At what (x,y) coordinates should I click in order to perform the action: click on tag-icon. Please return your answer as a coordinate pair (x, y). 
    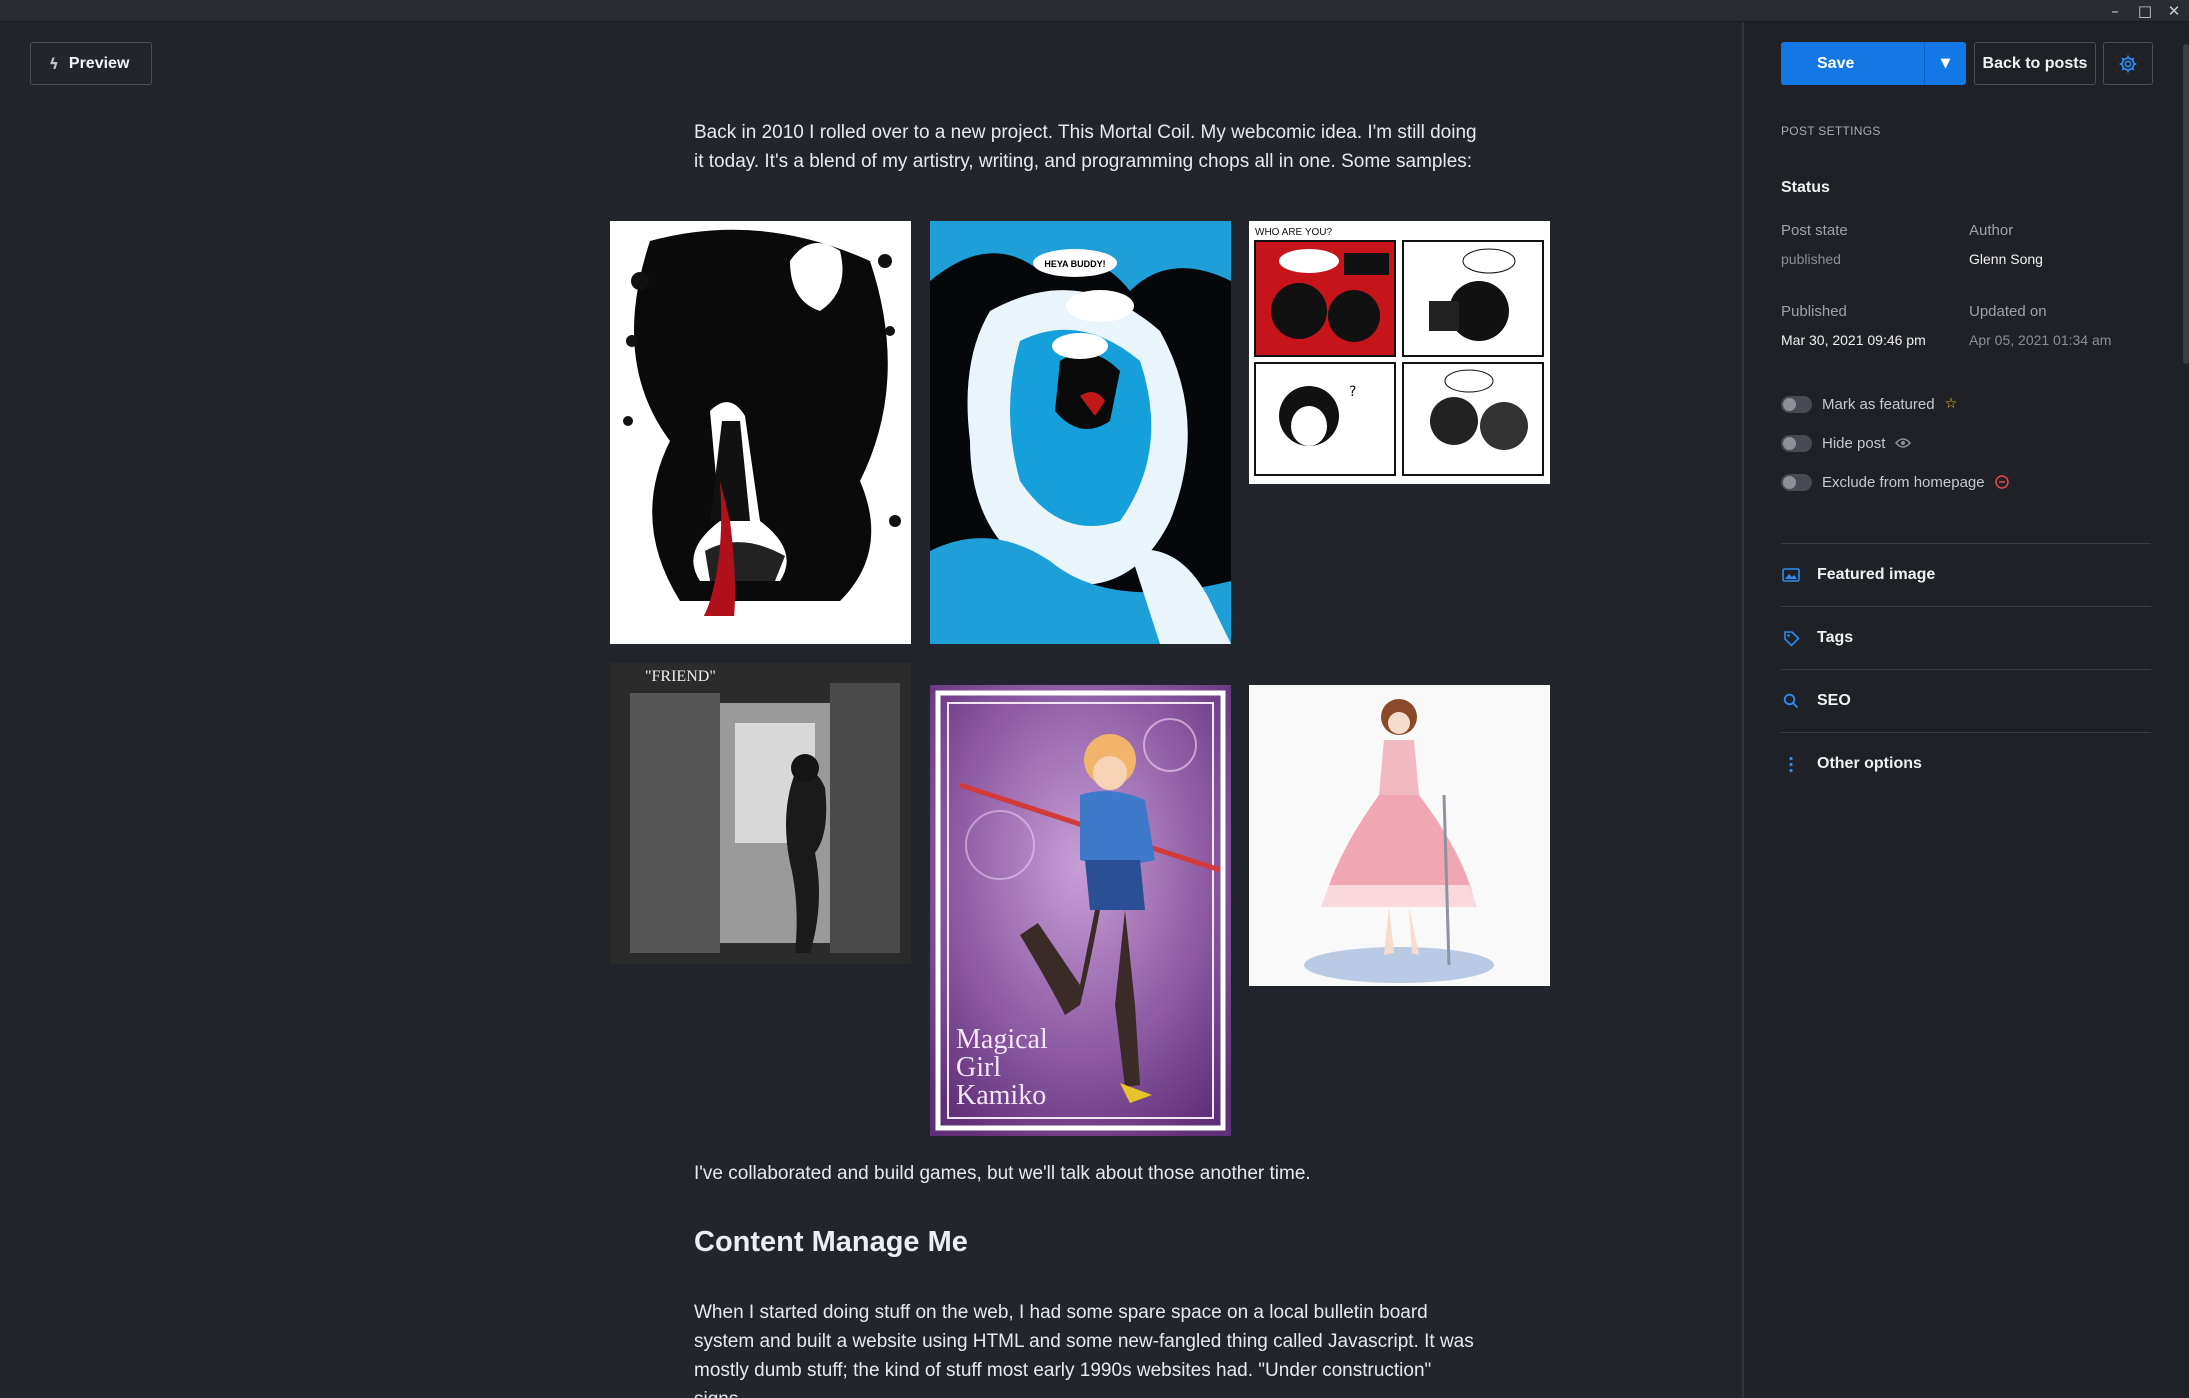
    Looking at the image, I should click on (1791, 638).